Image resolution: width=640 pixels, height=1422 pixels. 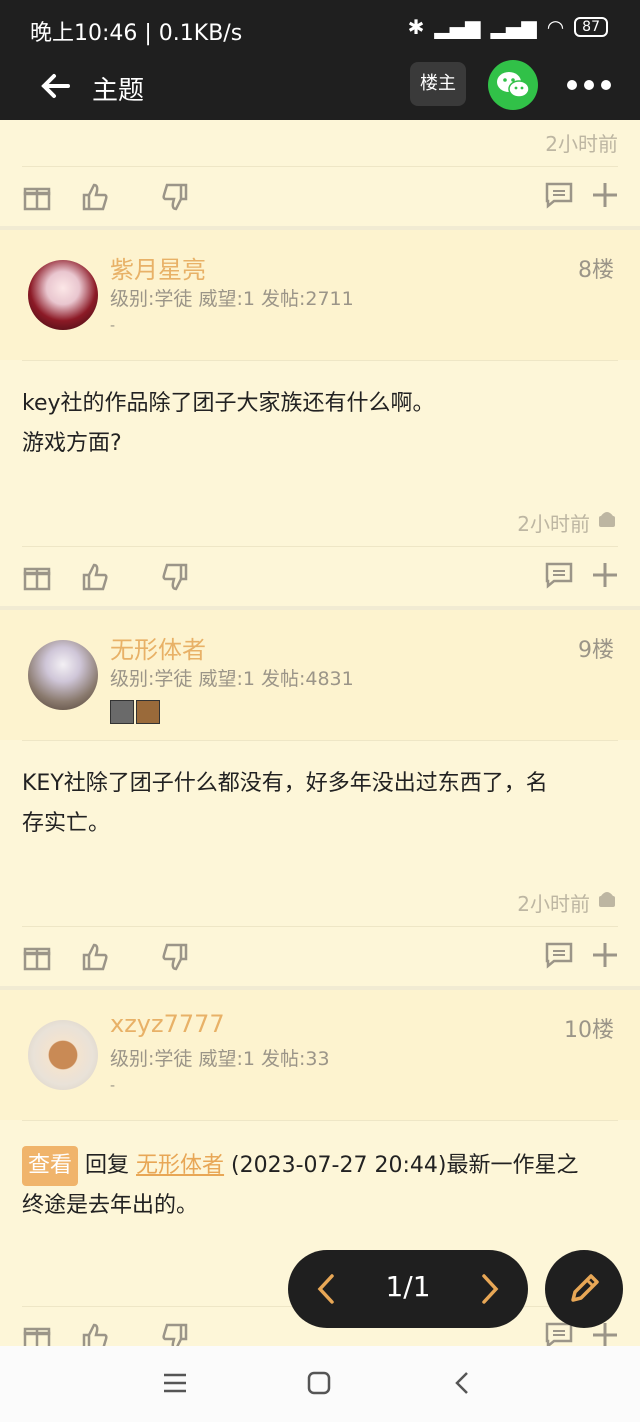 I want to click on louzhu-button: 楼主, so click(x=438, y=84).